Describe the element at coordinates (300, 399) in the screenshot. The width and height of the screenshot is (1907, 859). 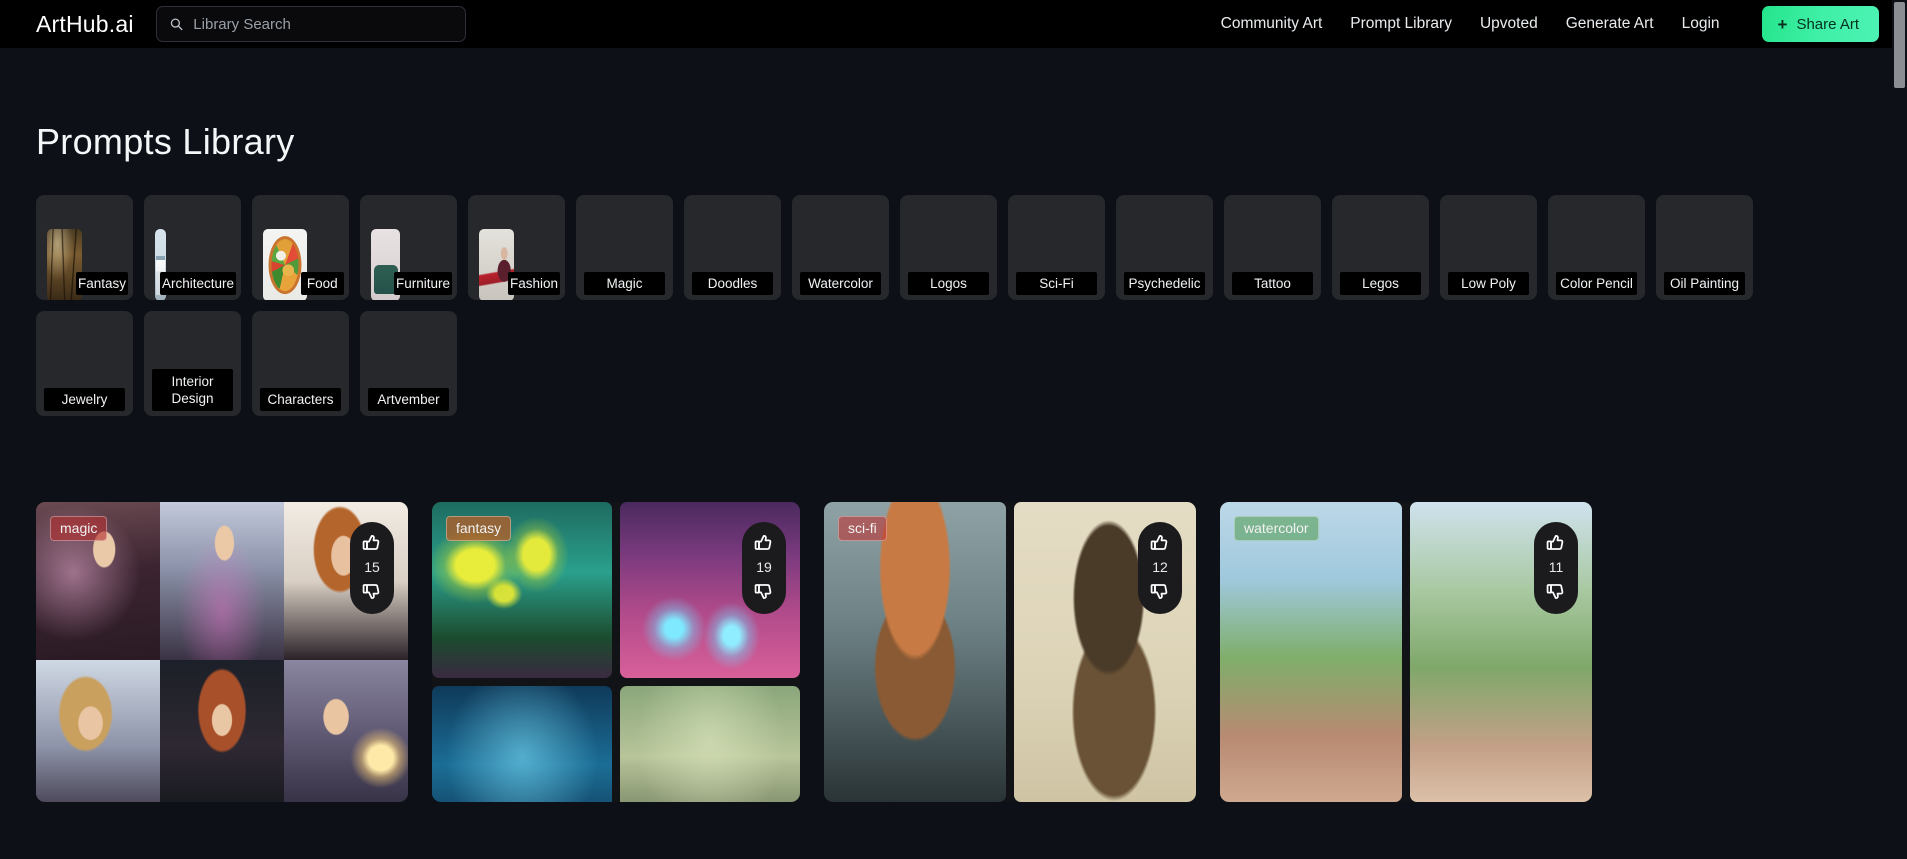
I see `category-label: Characters` at that location.